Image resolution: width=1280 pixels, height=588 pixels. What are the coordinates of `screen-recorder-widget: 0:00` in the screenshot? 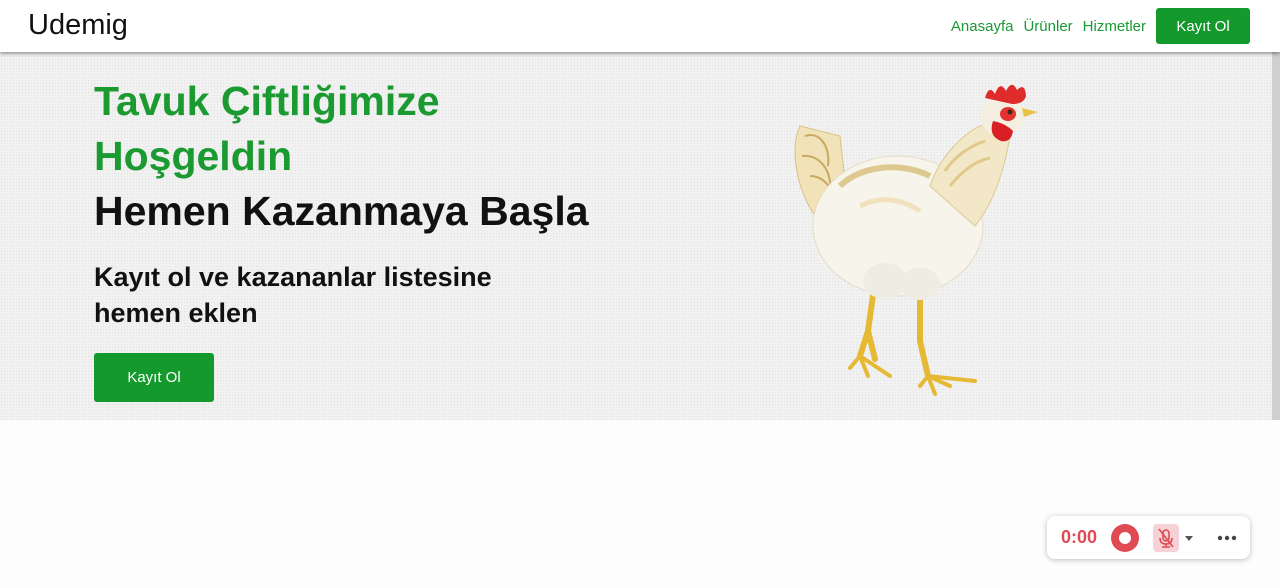 It's located at (1148, 537).